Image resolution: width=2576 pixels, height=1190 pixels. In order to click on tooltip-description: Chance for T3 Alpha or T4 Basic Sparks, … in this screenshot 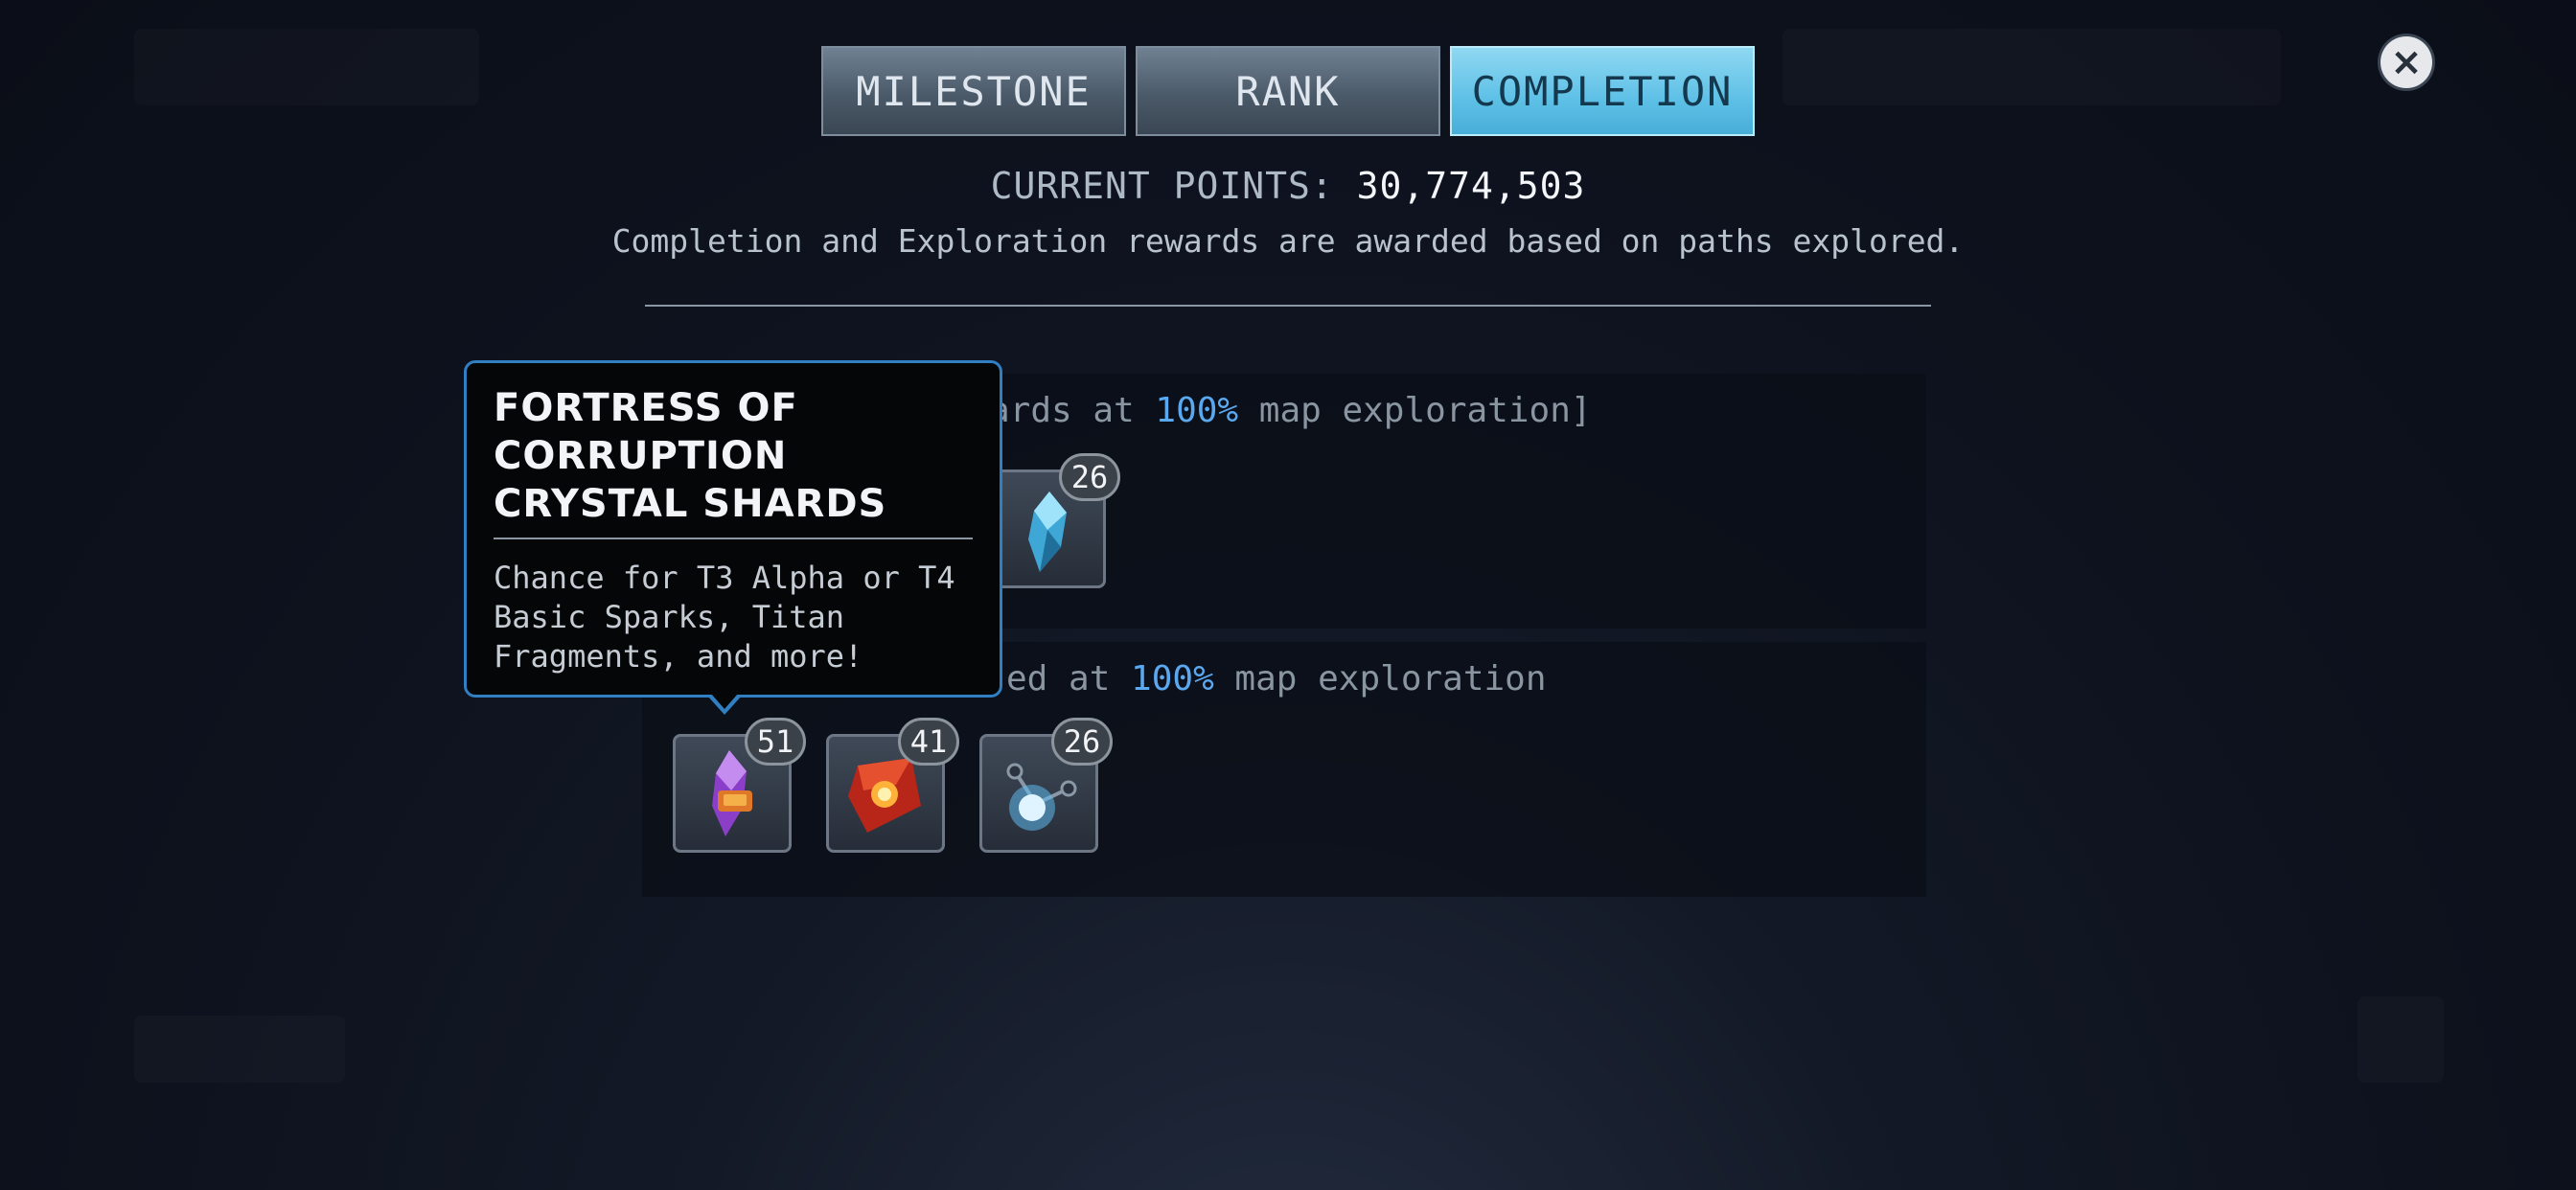, I will do `click(724, 618)`.